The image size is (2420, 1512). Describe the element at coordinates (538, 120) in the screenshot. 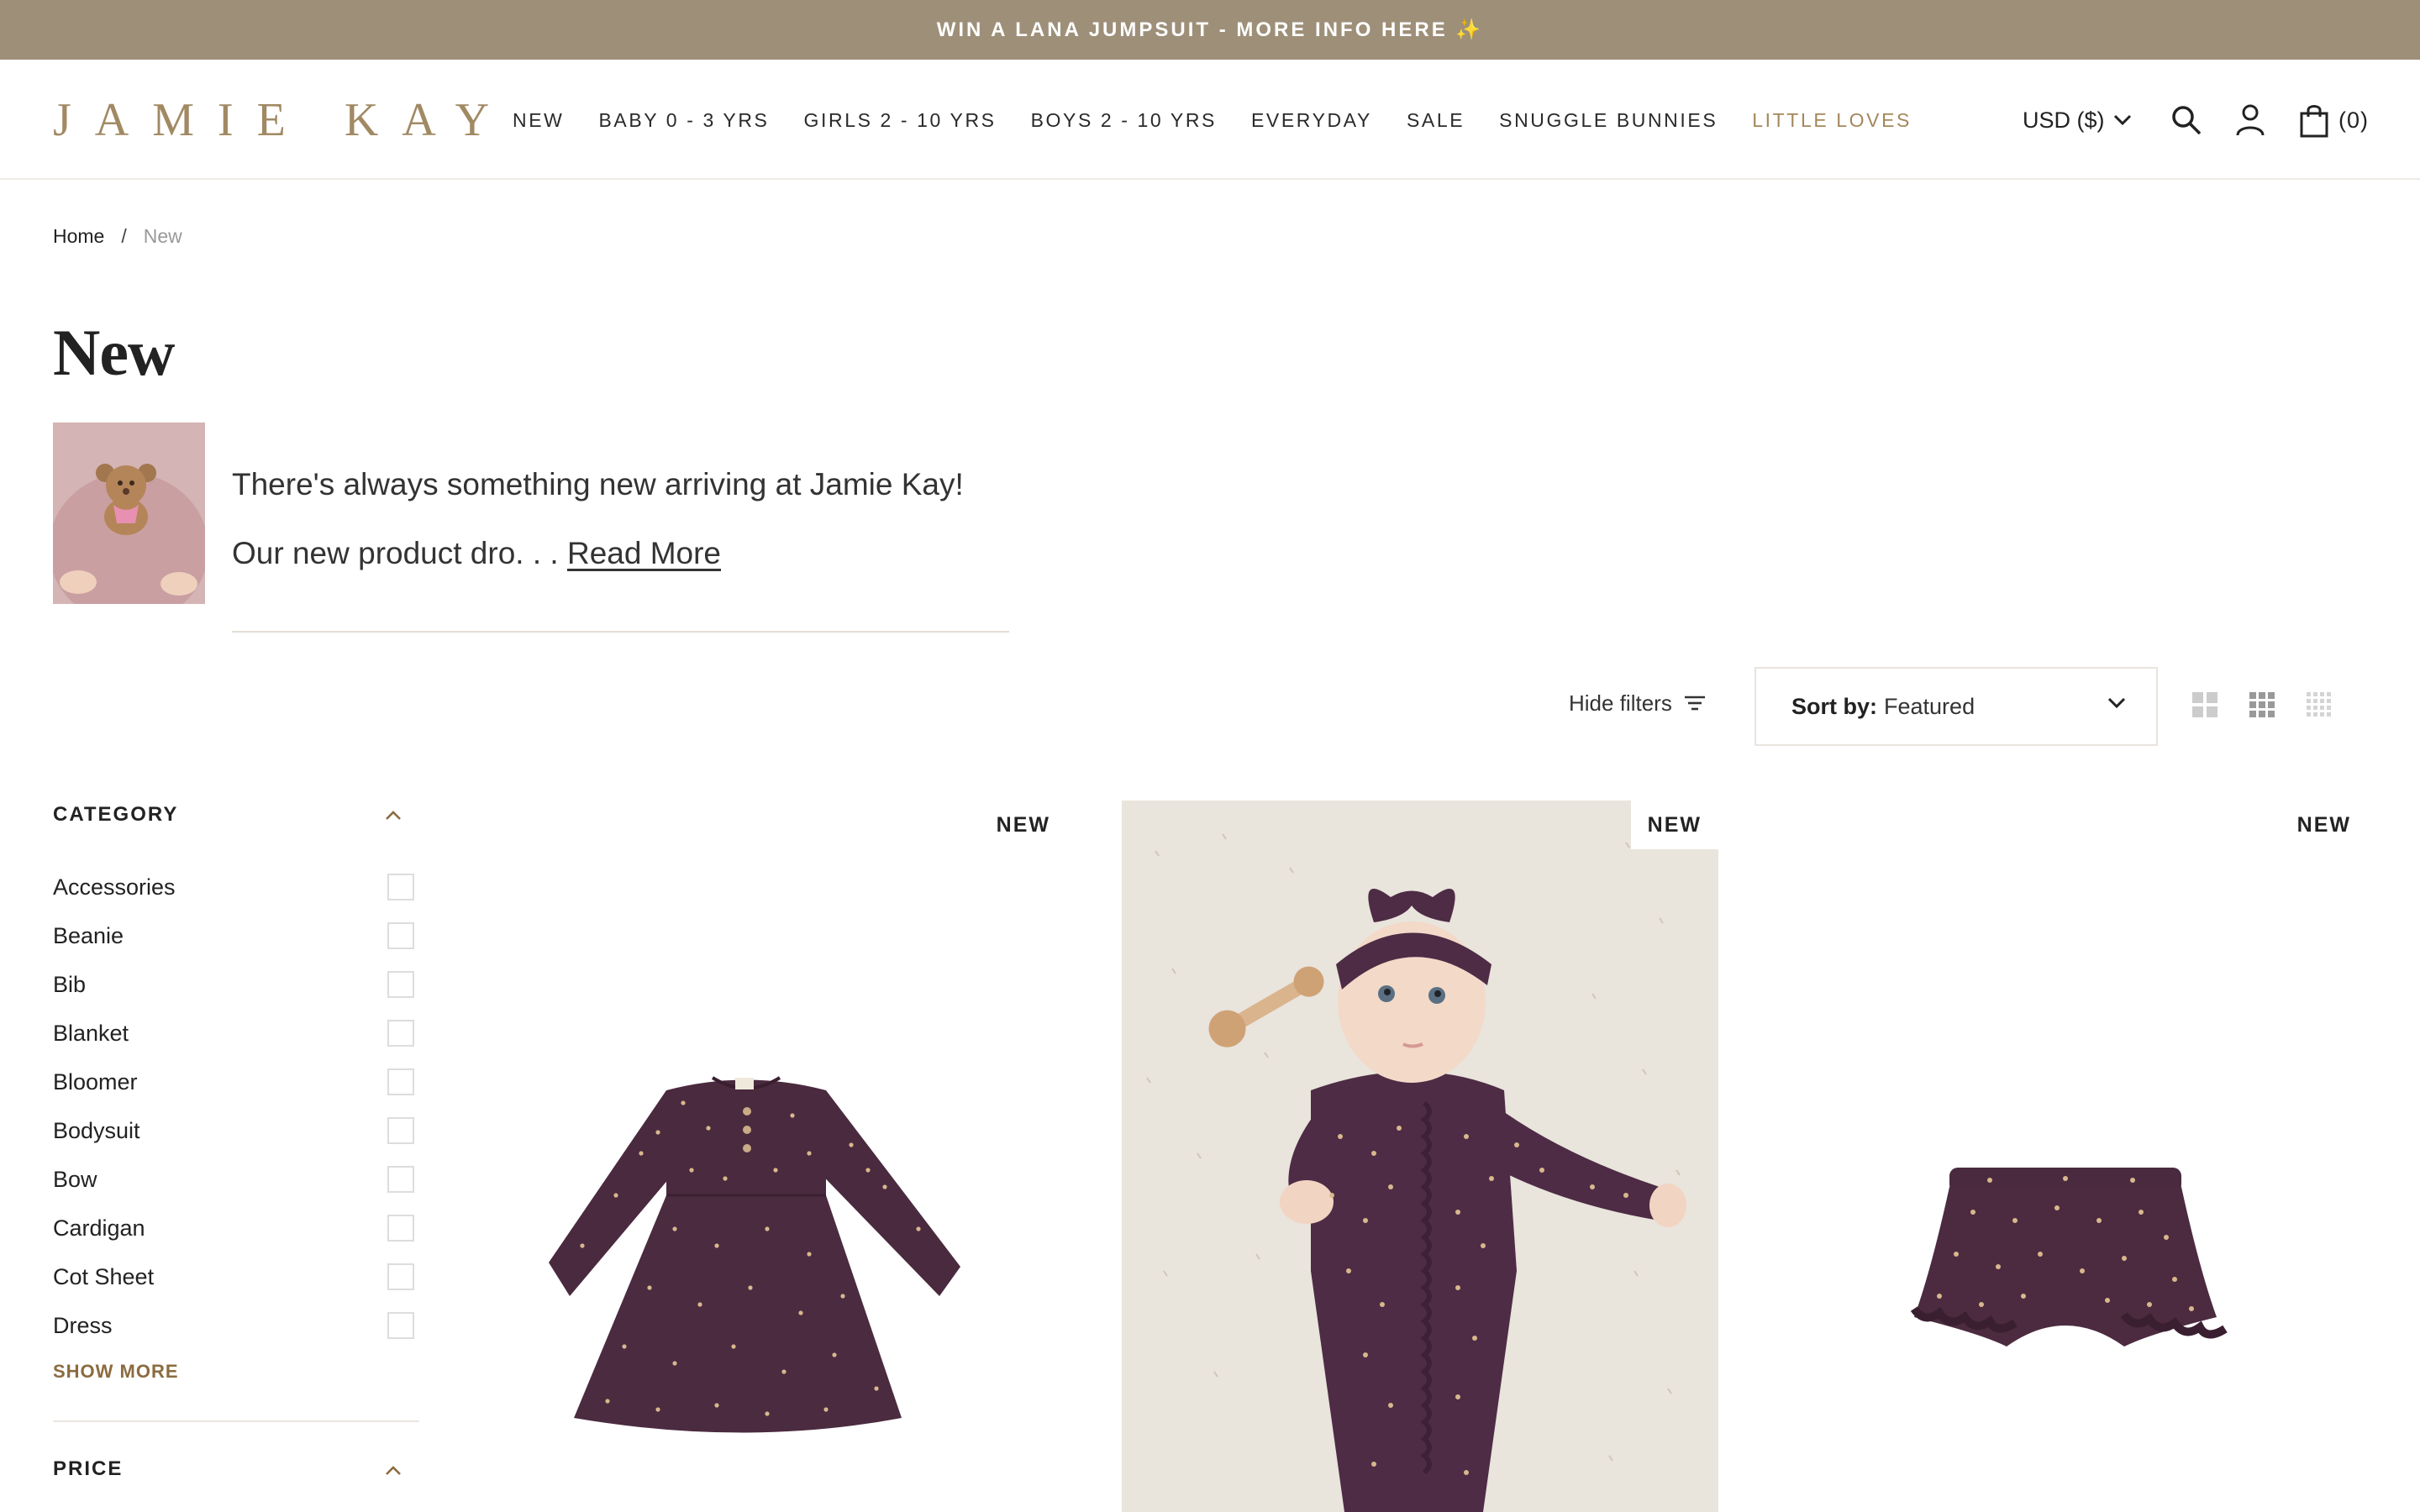

I see `nav-item-new: NEW` at that location.